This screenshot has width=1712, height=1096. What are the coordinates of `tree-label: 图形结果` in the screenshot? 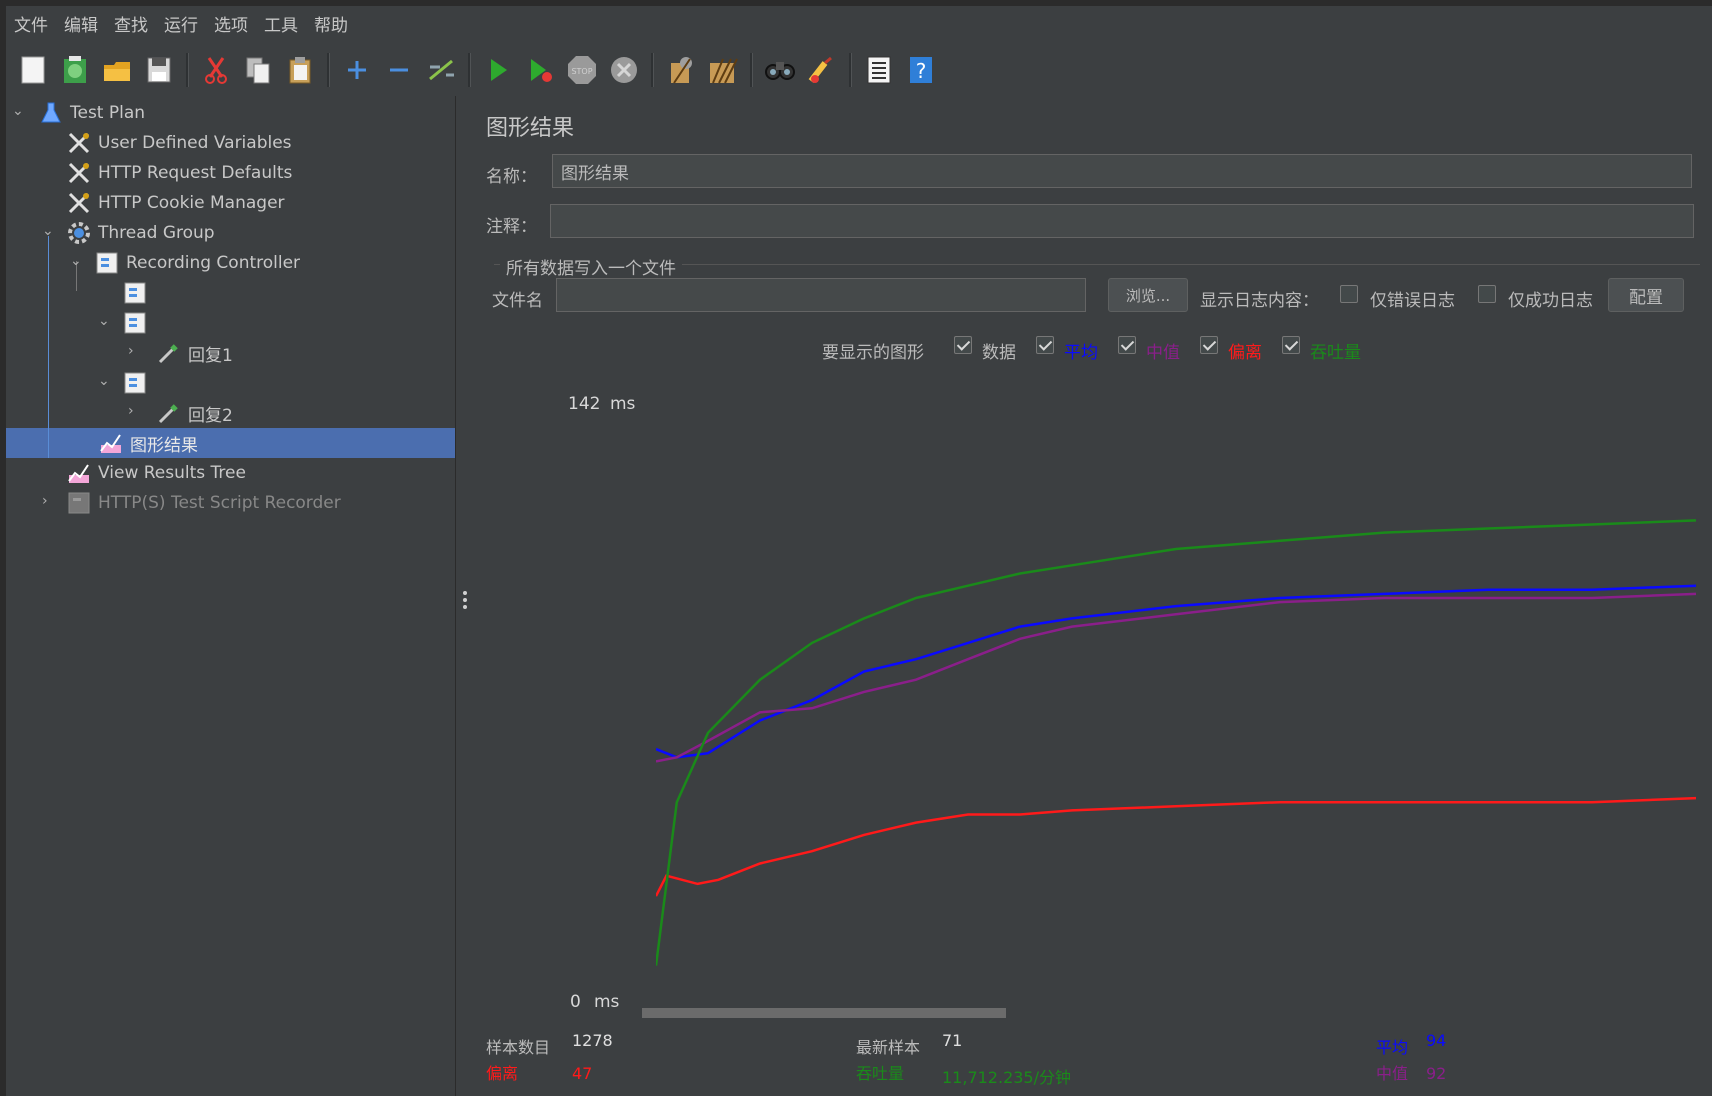 It's located at (164, 445).